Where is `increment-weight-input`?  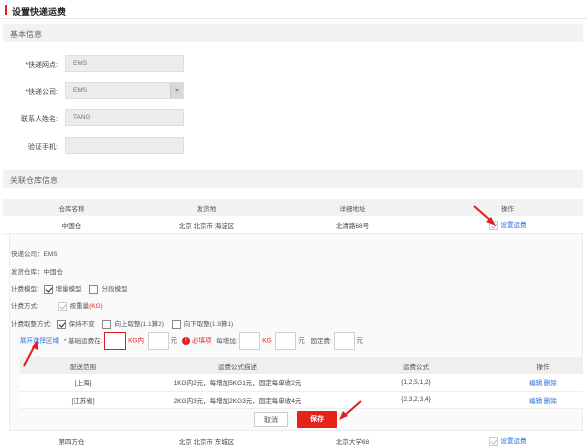
increment-weight-input is located at coordinates (250, 341).